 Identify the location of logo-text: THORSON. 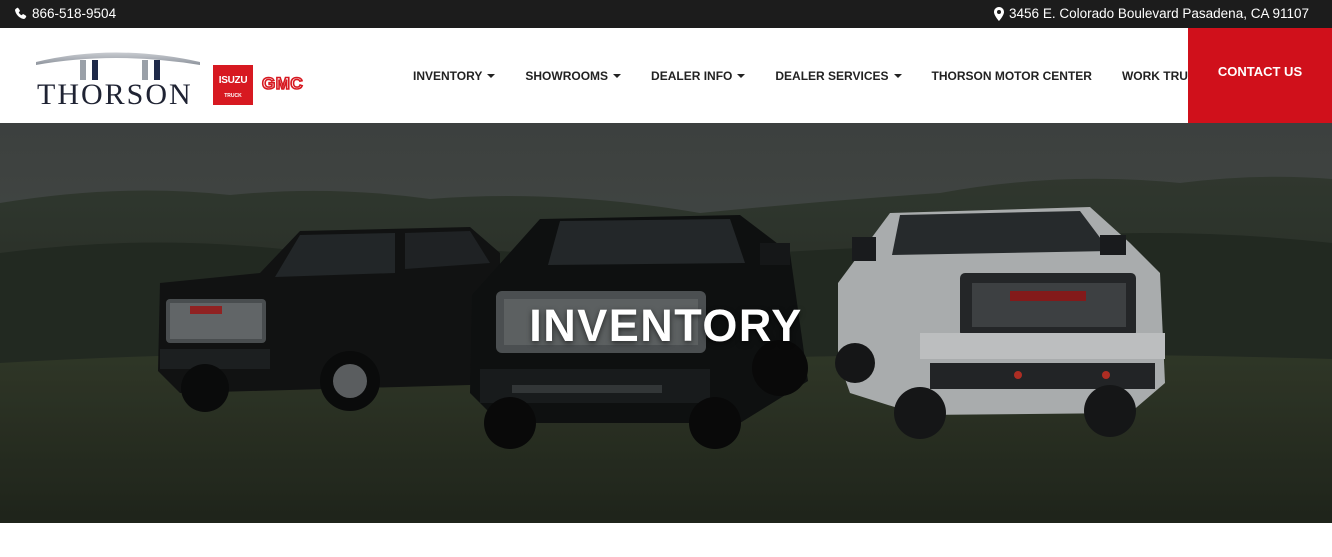
(115, 94).